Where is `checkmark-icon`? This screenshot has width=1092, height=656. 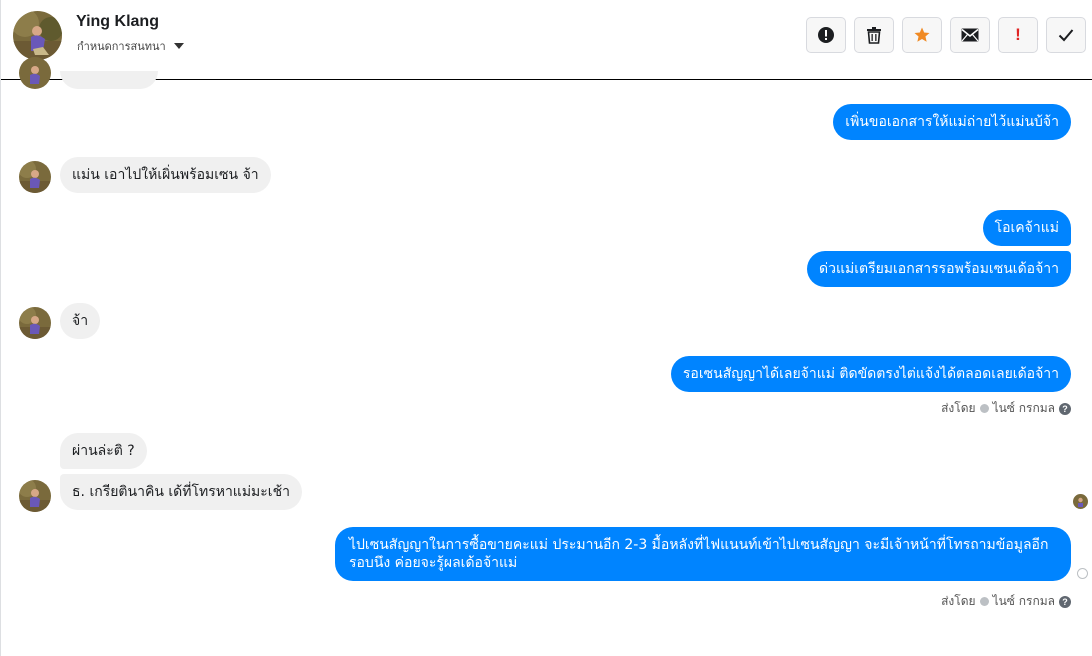 checkmark-icon is located at coordinates (1066, 35).